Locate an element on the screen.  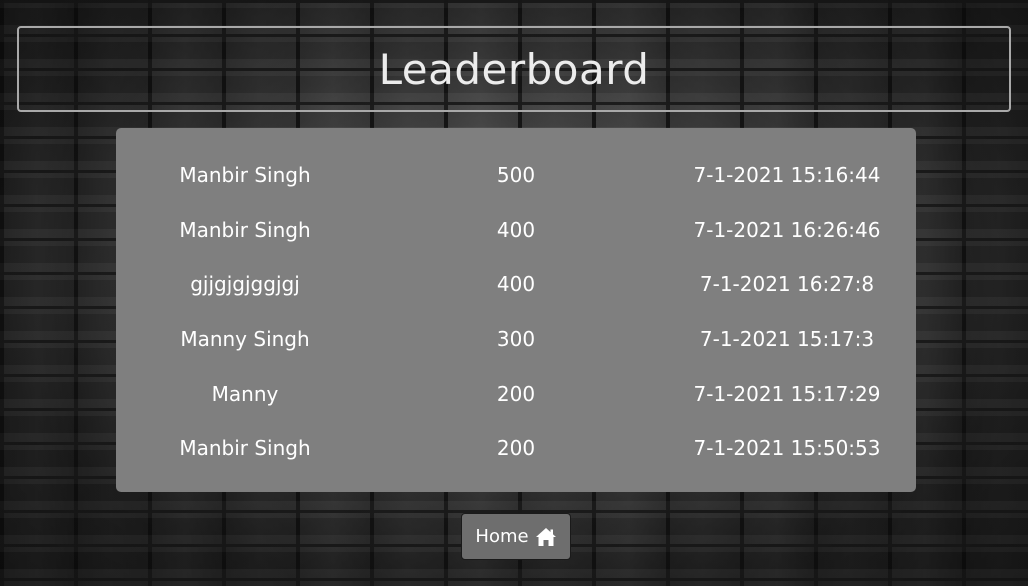
home-button-label: Home is located at coordinates (502, 536).